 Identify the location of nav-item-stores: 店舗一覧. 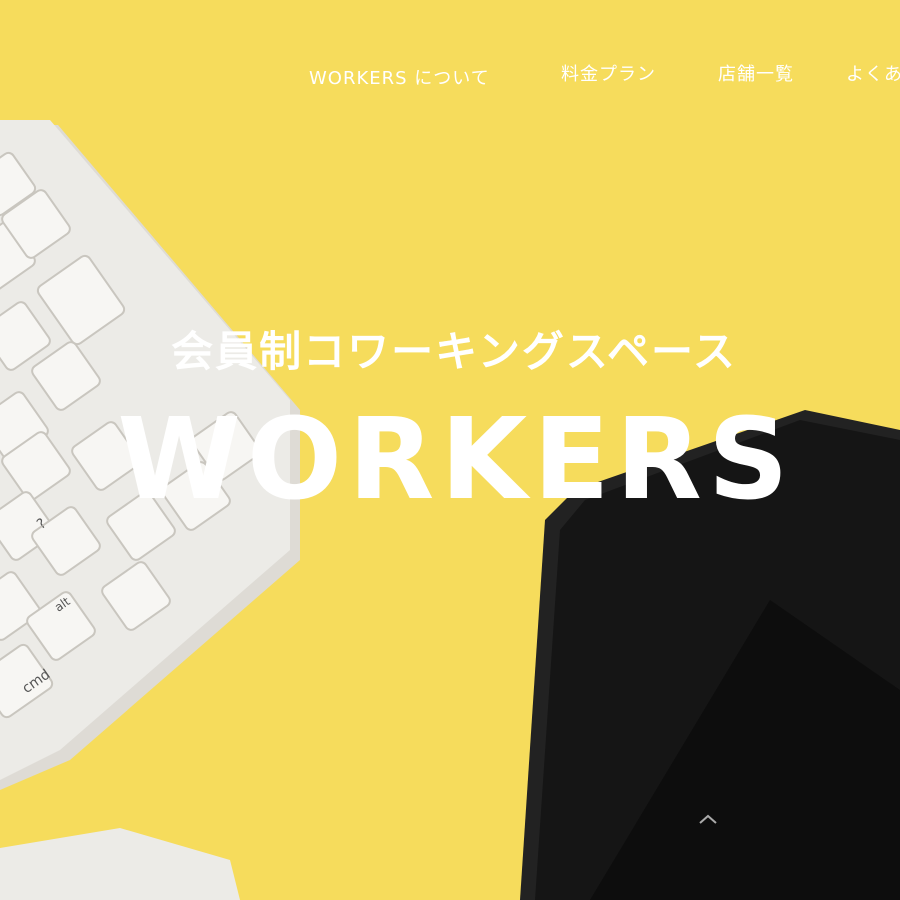
(756, 73).